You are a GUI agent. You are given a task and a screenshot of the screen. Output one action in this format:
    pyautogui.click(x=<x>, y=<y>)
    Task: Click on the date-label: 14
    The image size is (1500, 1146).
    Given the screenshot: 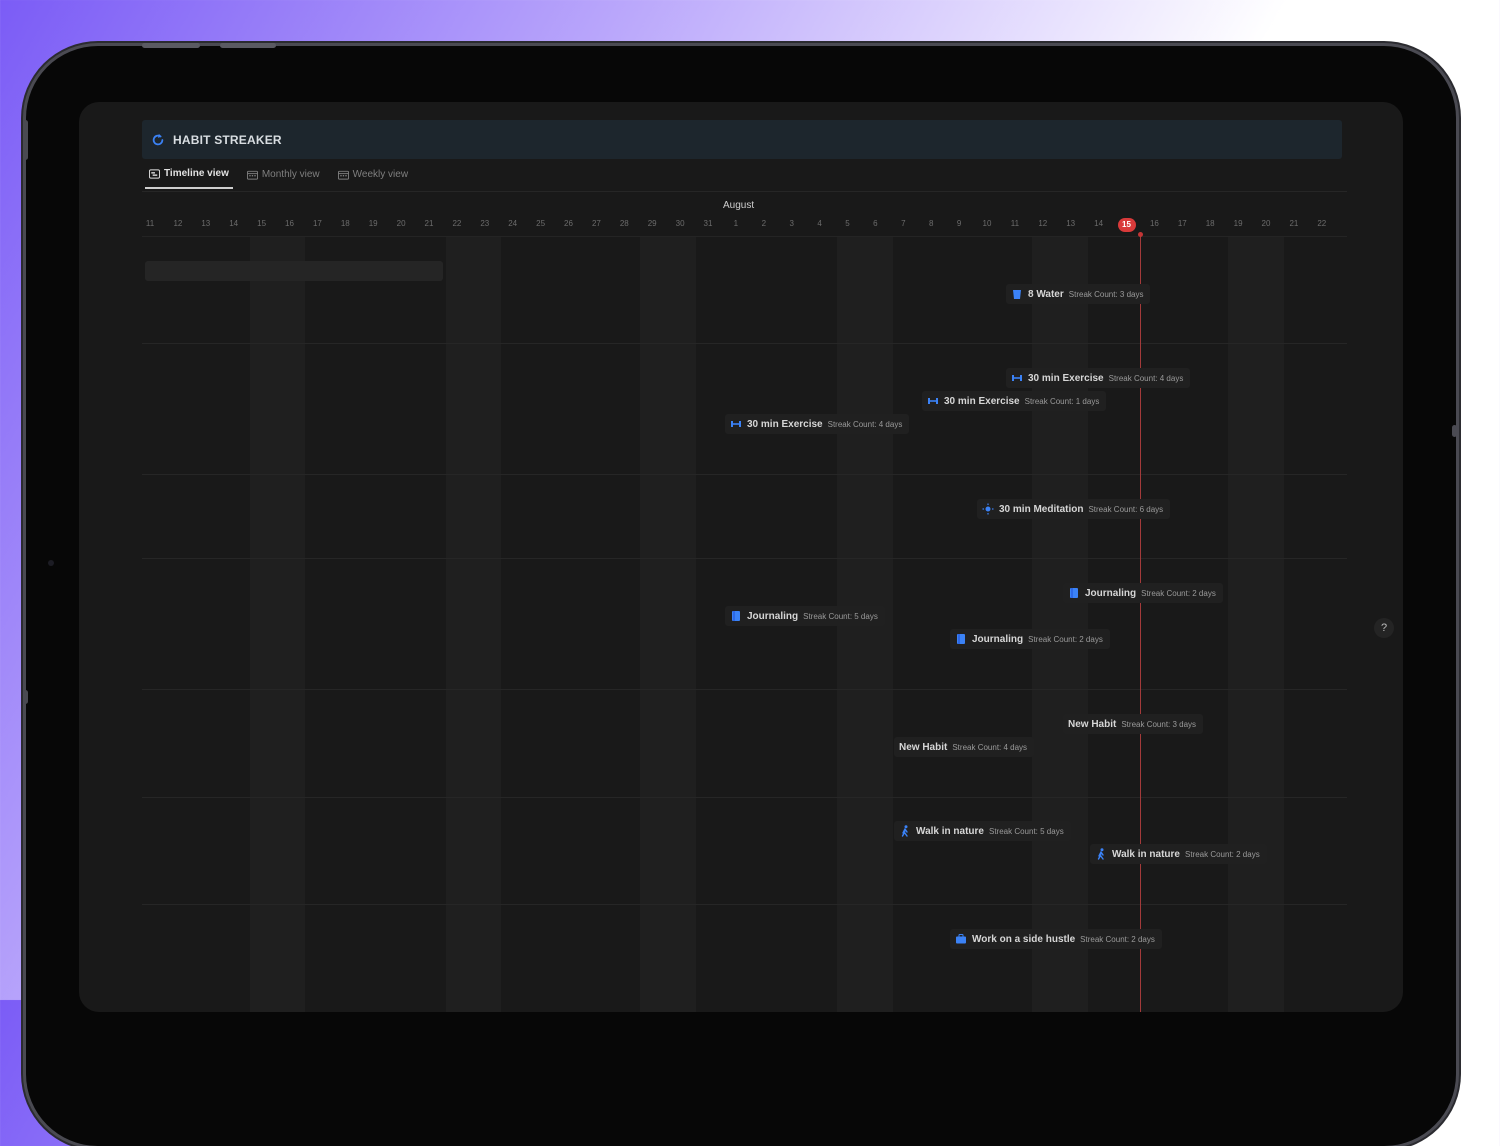 What is the action you would take?
    pyautogui.click(x=1099, y=223)
    